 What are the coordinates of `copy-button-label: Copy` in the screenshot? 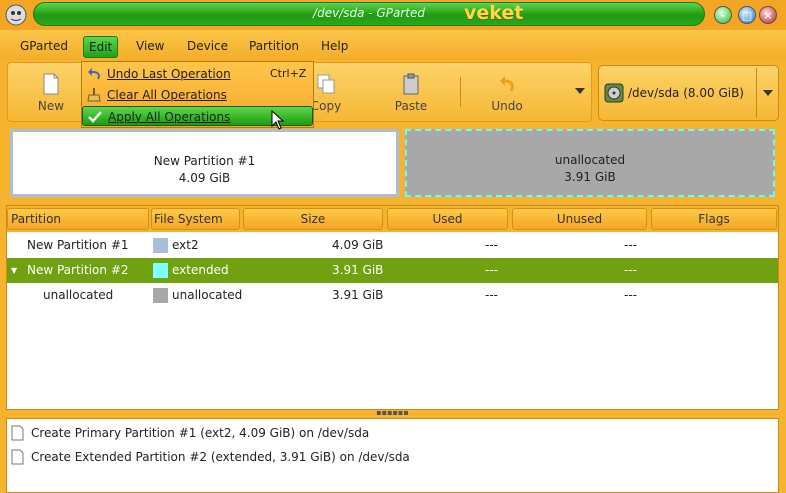 It's located at (326, 106).